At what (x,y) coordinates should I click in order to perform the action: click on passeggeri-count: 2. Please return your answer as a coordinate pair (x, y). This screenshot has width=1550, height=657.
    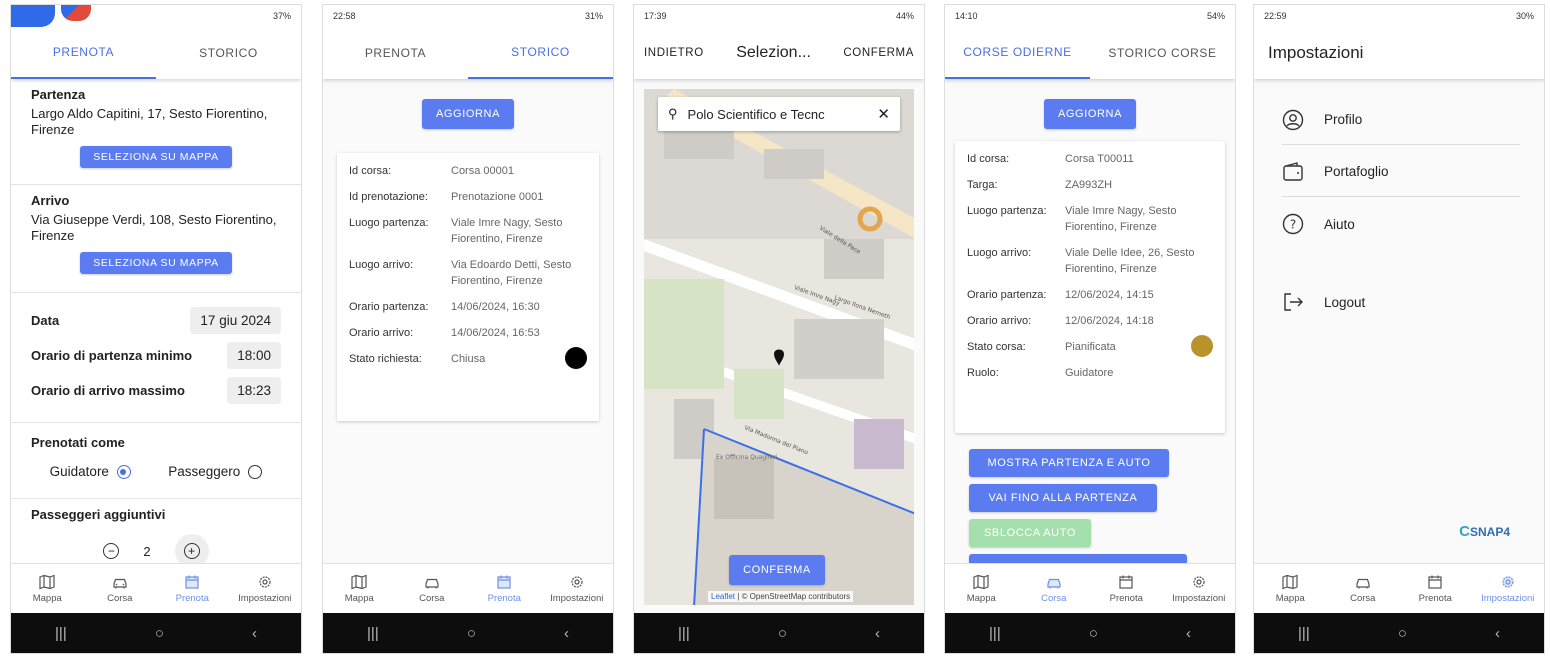
    Looking at the image, I should click on (147, 551).